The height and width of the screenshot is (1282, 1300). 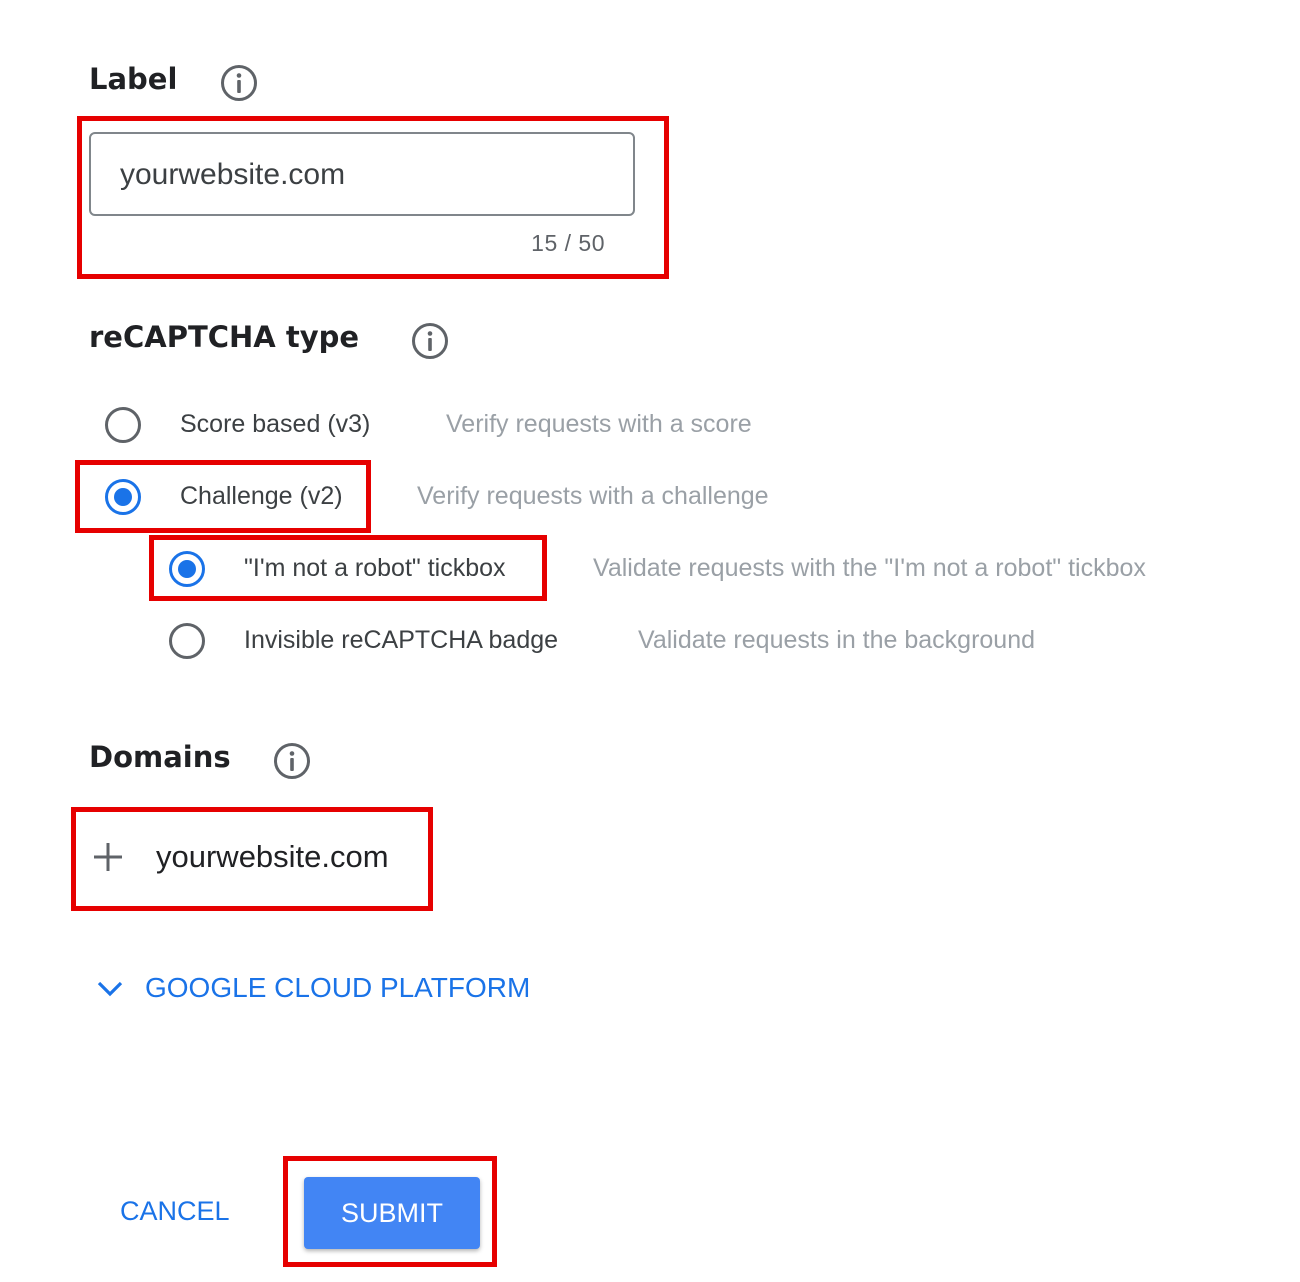 What do you see at coordinates (272, 857) in the screenshot?
I see `domain-entry: yourwebsite.com` at bounding box center [272, 857].